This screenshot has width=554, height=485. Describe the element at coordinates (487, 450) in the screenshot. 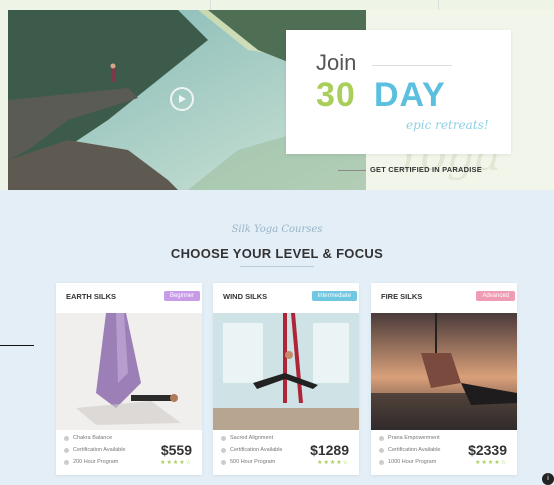

I see `course-price: $2339` at that location.